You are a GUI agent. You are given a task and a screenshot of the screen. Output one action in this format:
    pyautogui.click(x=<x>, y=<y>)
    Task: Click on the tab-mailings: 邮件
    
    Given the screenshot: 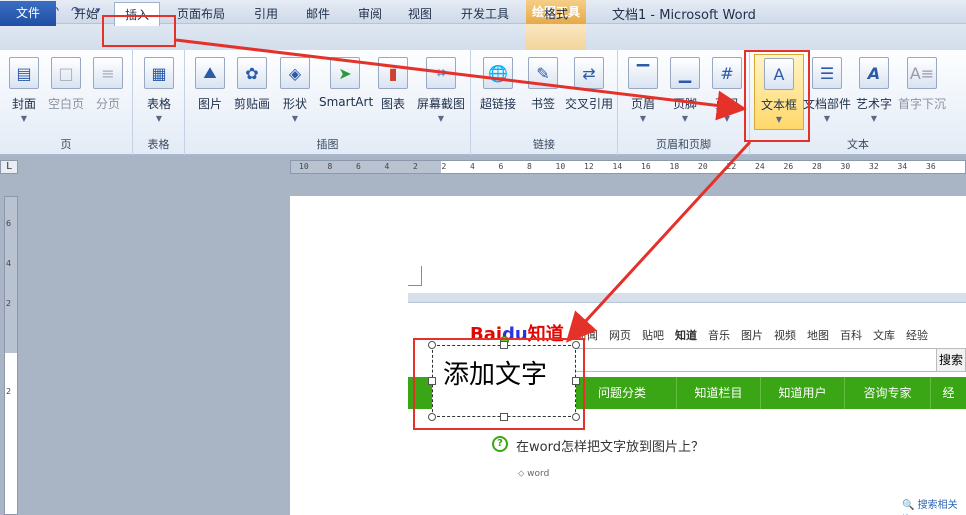 What is the action you would take?
    pyautogui.click(x=318, y=14)
    